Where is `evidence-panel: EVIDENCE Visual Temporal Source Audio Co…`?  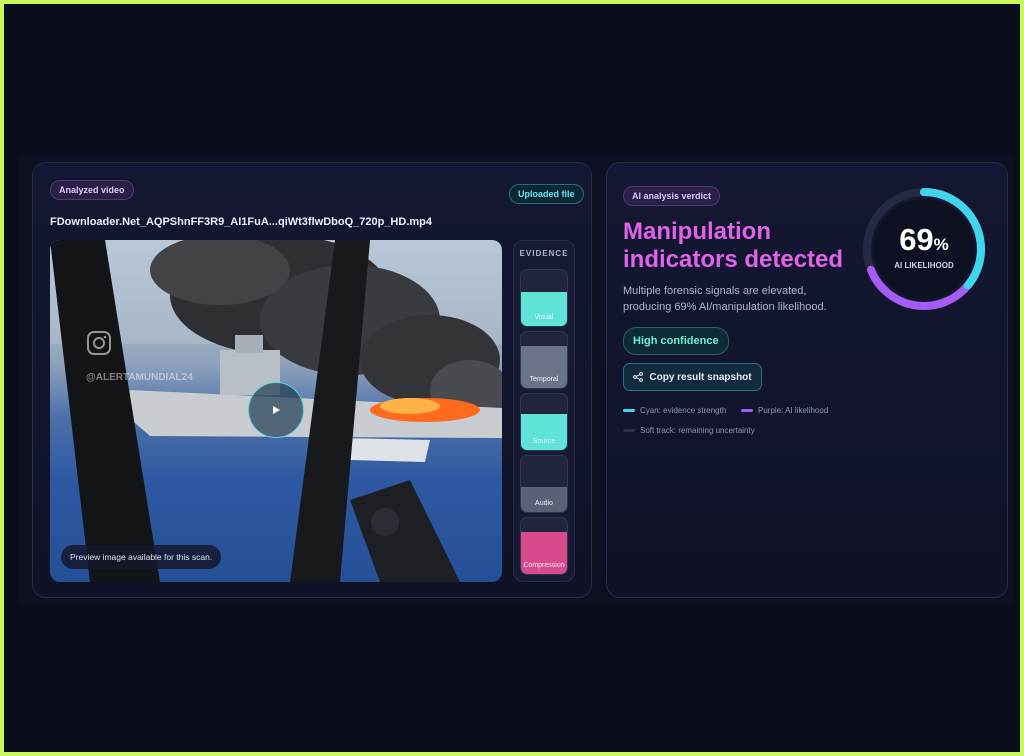
evidence-panel: EVIDENCE Visual Temporal Source Audio Co… is located at coordinates (544, 411).